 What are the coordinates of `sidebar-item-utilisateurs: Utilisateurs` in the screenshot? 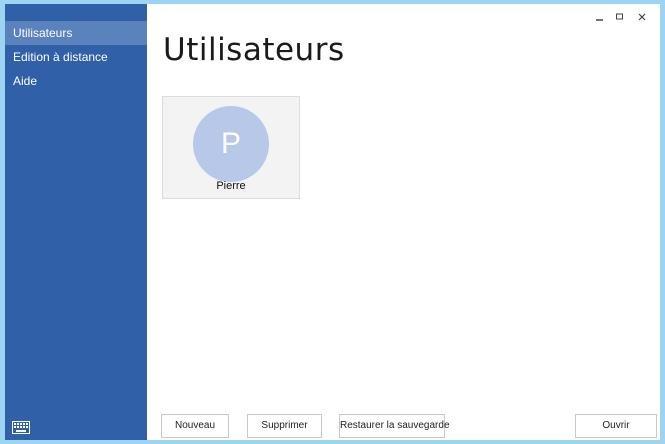 It's located at (76, 33).